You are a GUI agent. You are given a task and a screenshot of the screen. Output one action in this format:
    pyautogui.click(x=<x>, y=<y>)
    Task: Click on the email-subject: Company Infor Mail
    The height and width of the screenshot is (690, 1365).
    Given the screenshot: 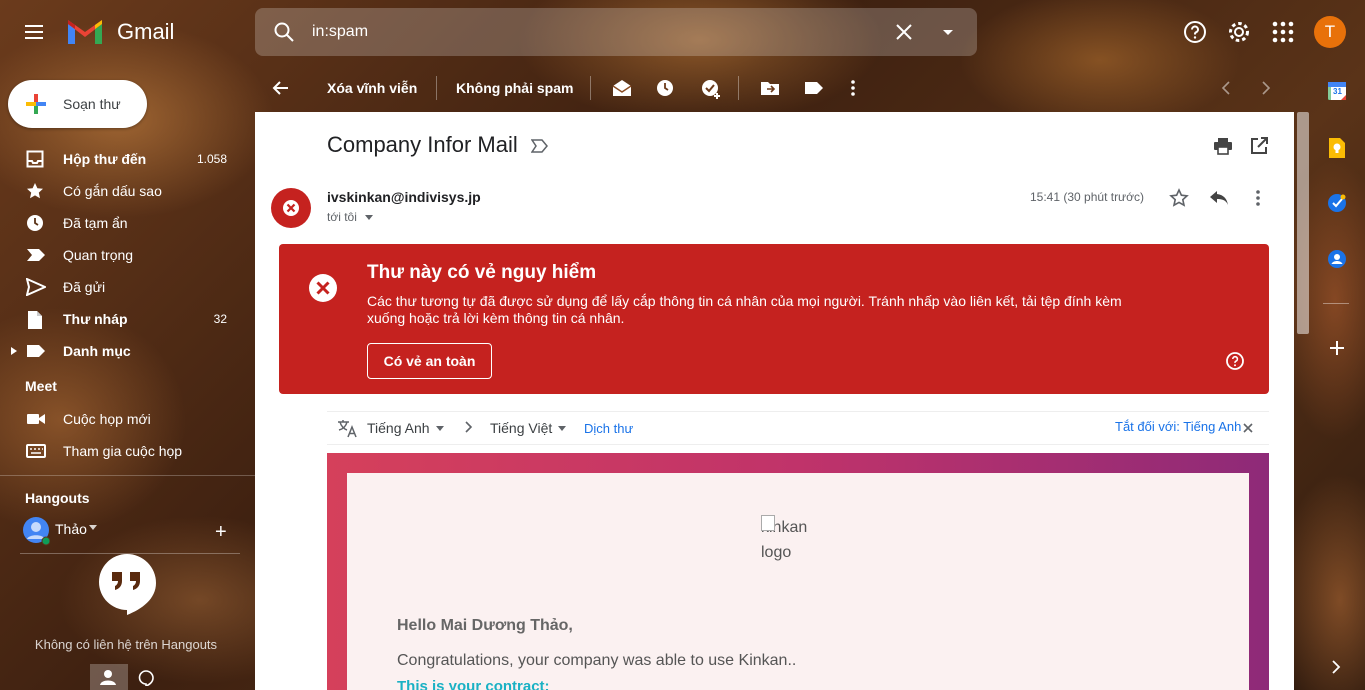 What is the action you would take?
    pyautogui.click(x=422, y=144)
    